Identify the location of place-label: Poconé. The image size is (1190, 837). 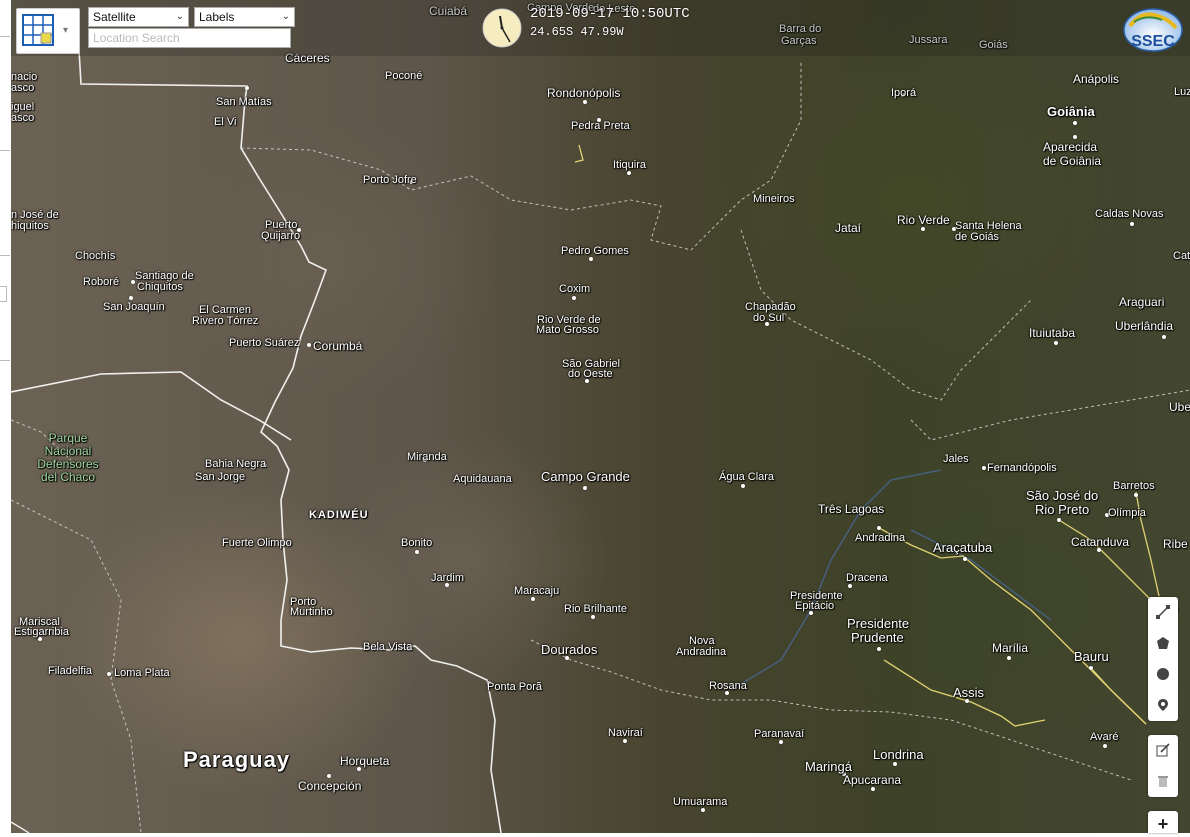
(404, 76).